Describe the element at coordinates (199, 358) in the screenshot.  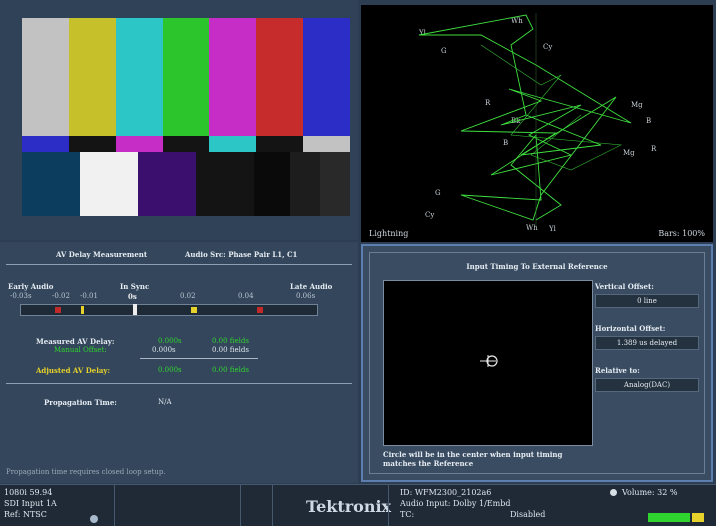
I see `sum-divider` at that location.